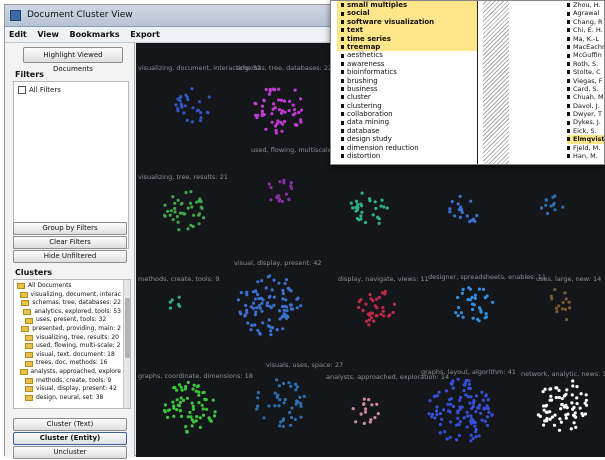  Describe the element at coordinates (585, 97) in the screenshot. I see `author-row: Chuah, M` at that location.